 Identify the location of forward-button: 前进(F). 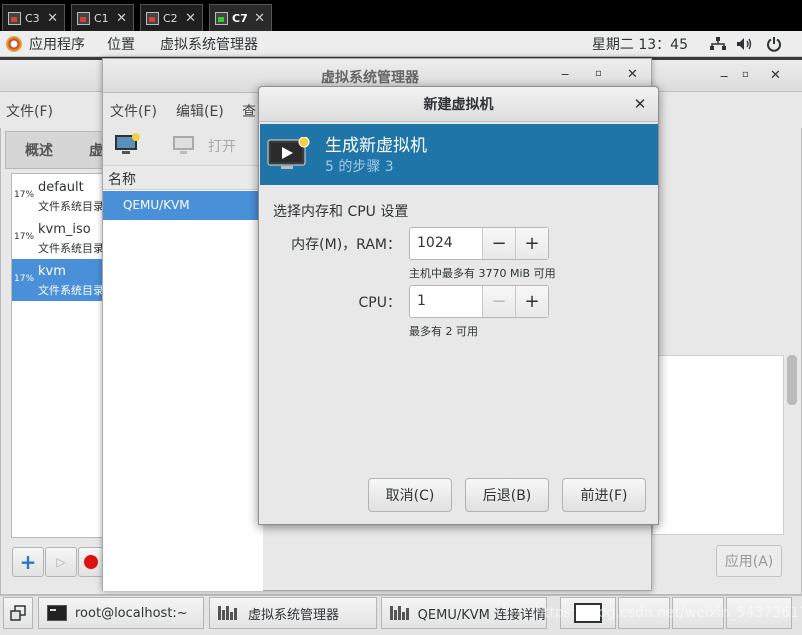
(604, 495).